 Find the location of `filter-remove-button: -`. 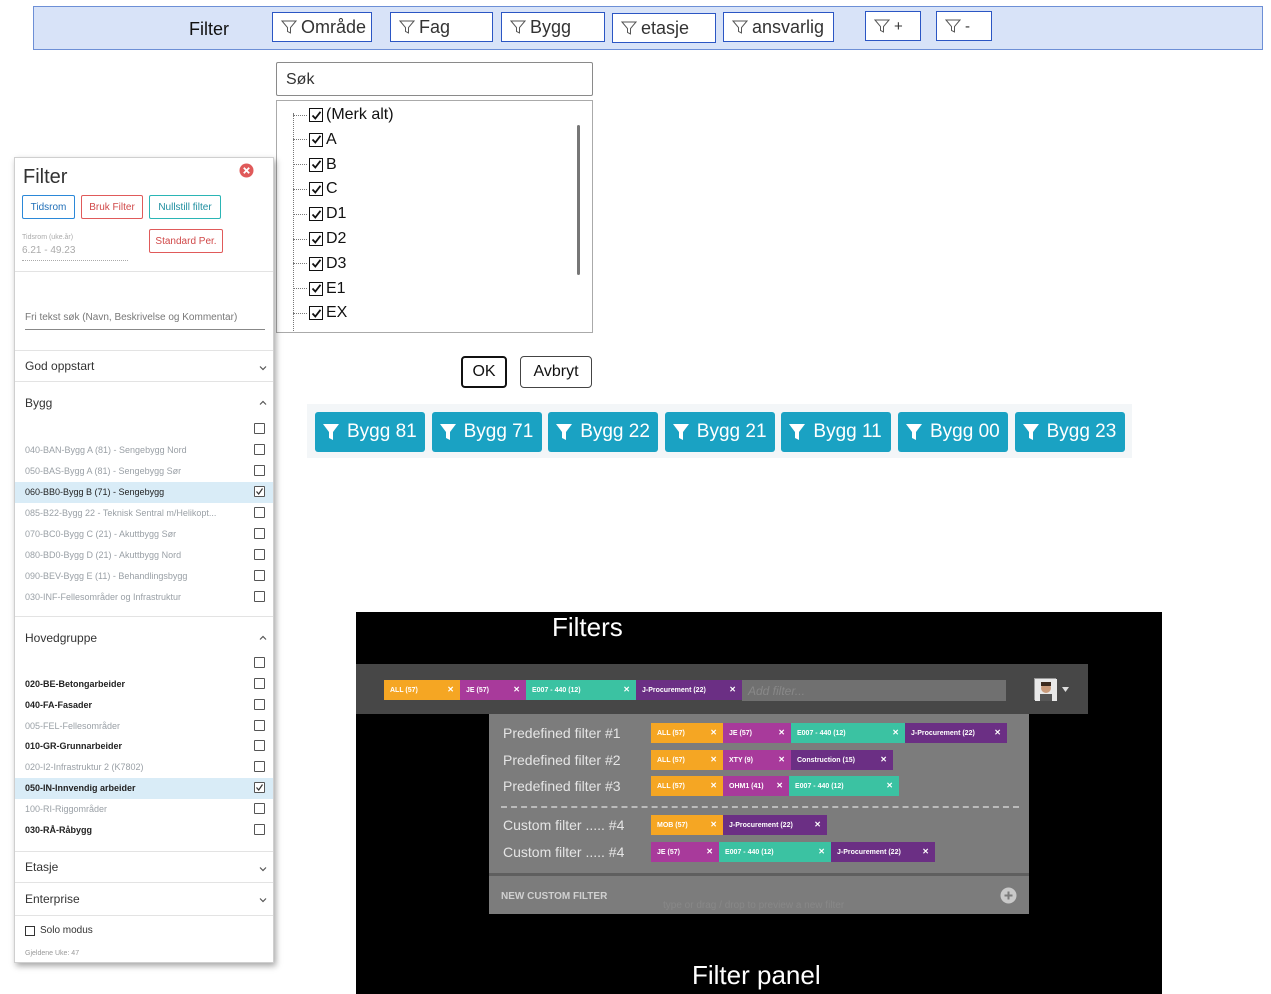

filter-remove-button: - is located at coordinates (964, 26).